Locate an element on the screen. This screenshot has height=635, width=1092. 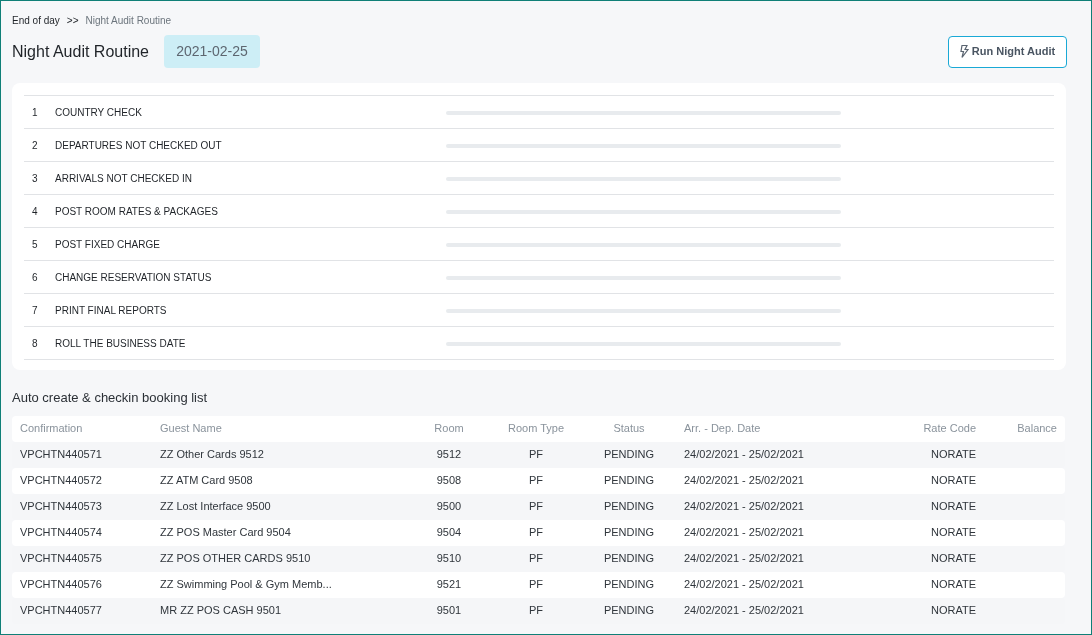
column-header: Status is located at coordinates (629, 429).